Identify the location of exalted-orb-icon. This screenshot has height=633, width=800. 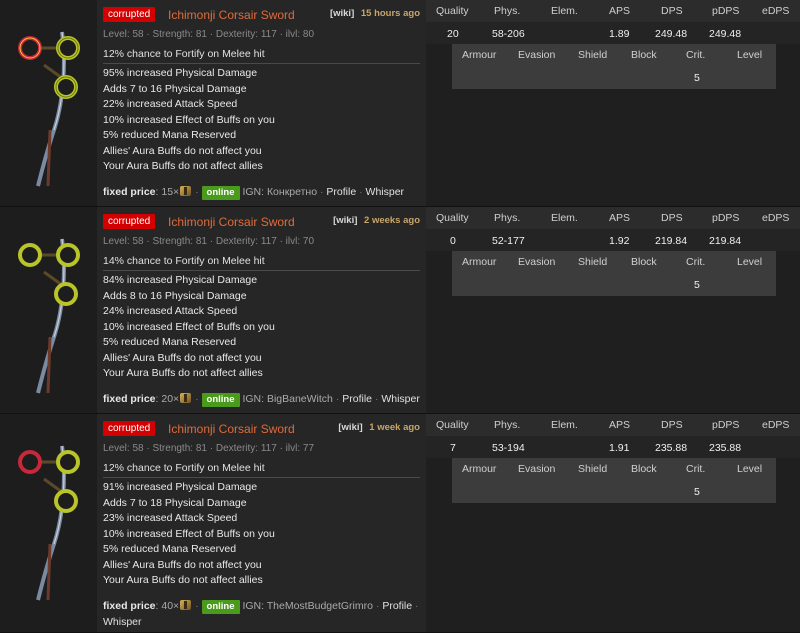
(186, 191).